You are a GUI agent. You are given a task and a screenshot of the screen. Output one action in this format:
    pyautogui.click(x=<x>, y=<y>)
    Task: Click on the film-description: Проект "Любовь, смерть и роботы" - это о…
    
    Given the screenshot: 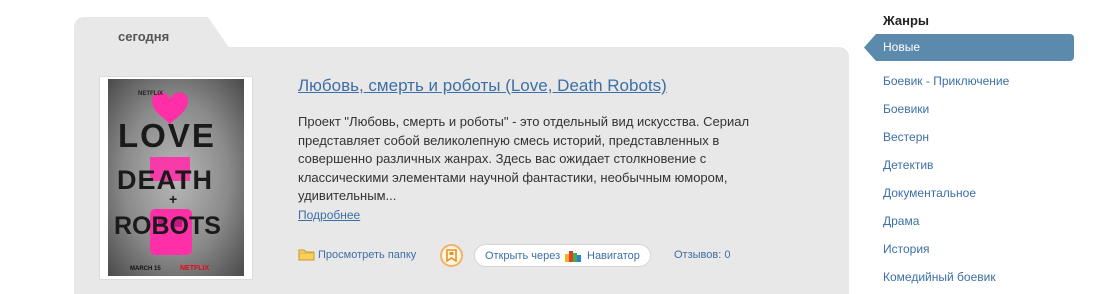 What is the action you would take?
    pyautogui.click(x=524, y=158)
    